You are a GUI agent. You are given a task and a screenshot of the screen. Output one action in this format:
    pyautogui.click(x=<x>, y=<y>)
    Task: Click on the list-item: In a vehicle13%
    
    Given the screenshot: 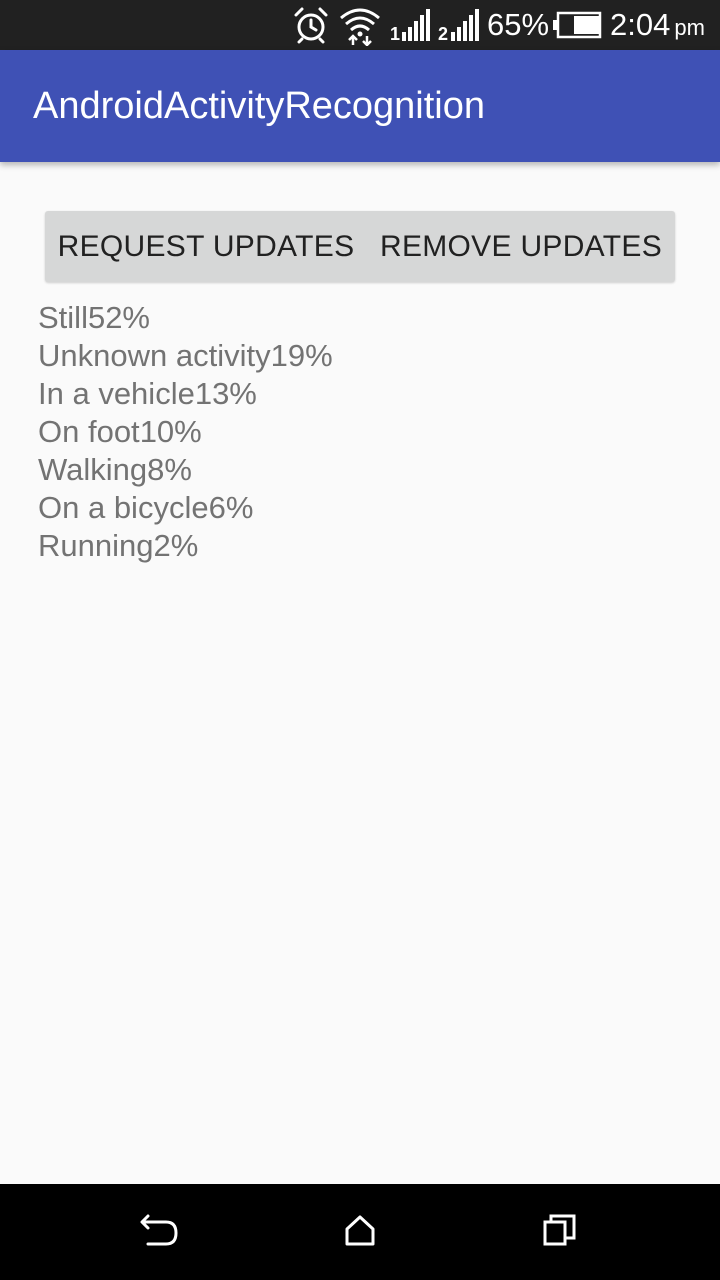 What is the action you would take?
    pyautogui.click(x=185, y=394)
    